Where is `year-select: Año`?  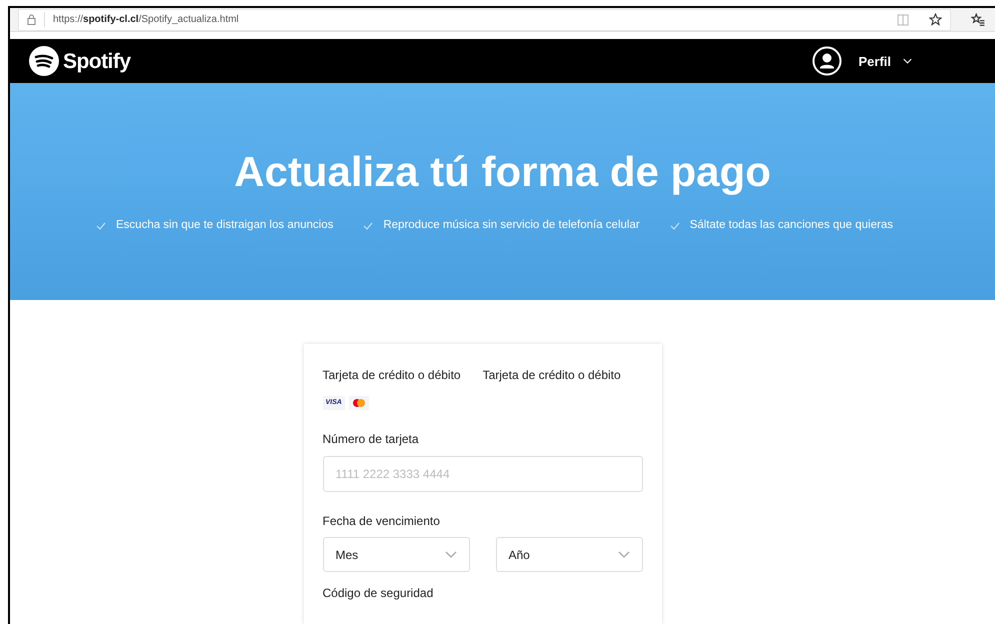 year-select: Año is located at coordinates (569, 554).